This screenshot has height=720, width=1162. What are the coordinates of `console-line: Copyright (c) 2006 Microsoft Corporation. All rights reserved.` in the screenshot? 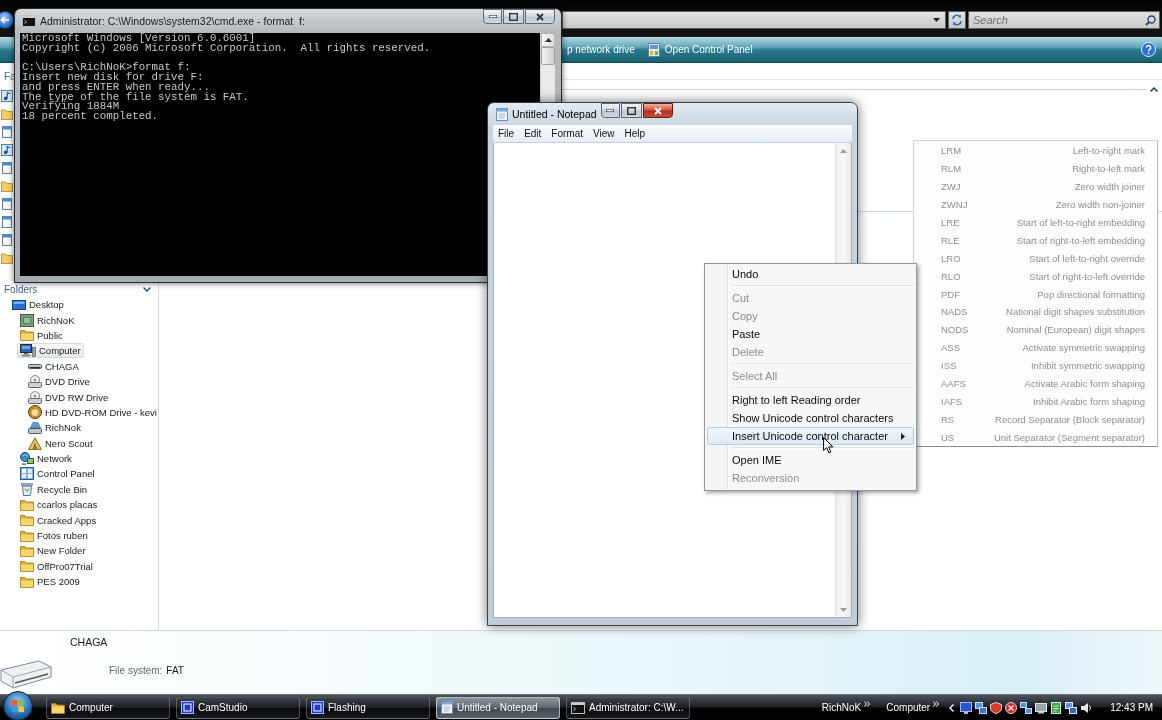 It's located at (226, 48).